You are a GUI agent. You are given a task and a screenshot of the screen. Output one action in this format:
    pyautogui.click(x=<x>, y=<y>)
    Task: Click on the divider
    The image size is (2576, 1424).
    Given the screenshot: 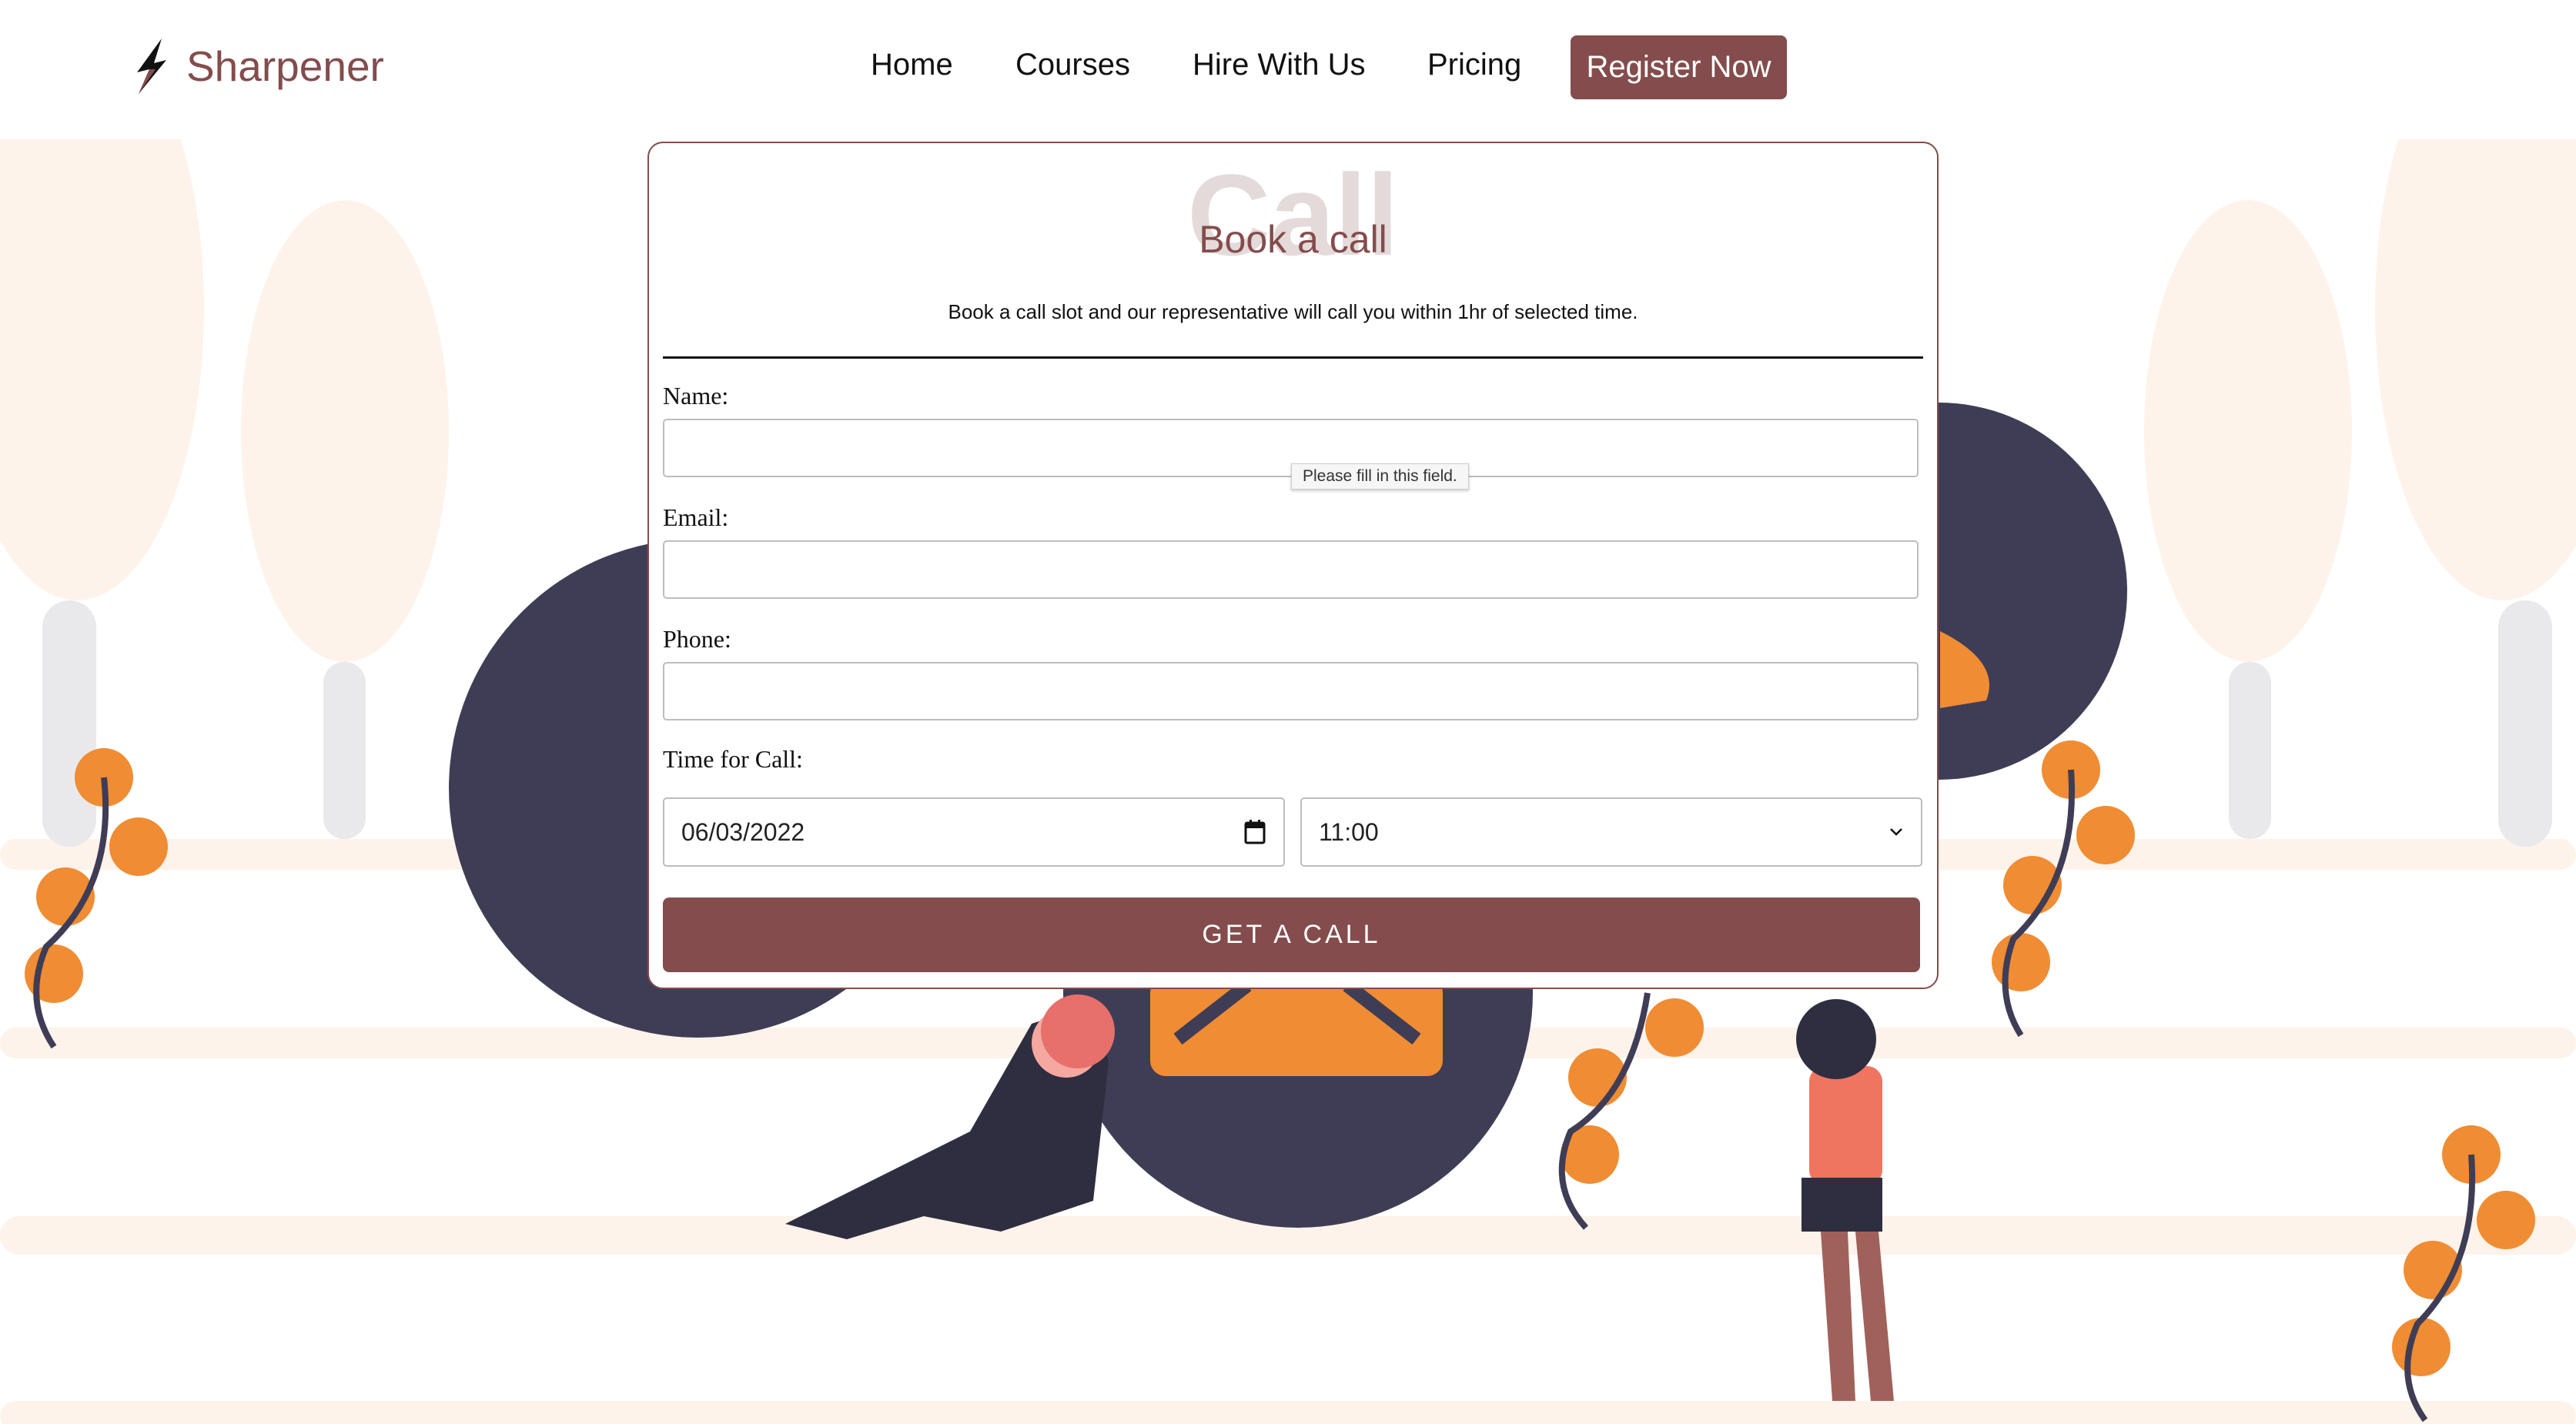 What is the action you would take?
    pyautogui.click(x=1293, y=358)
    